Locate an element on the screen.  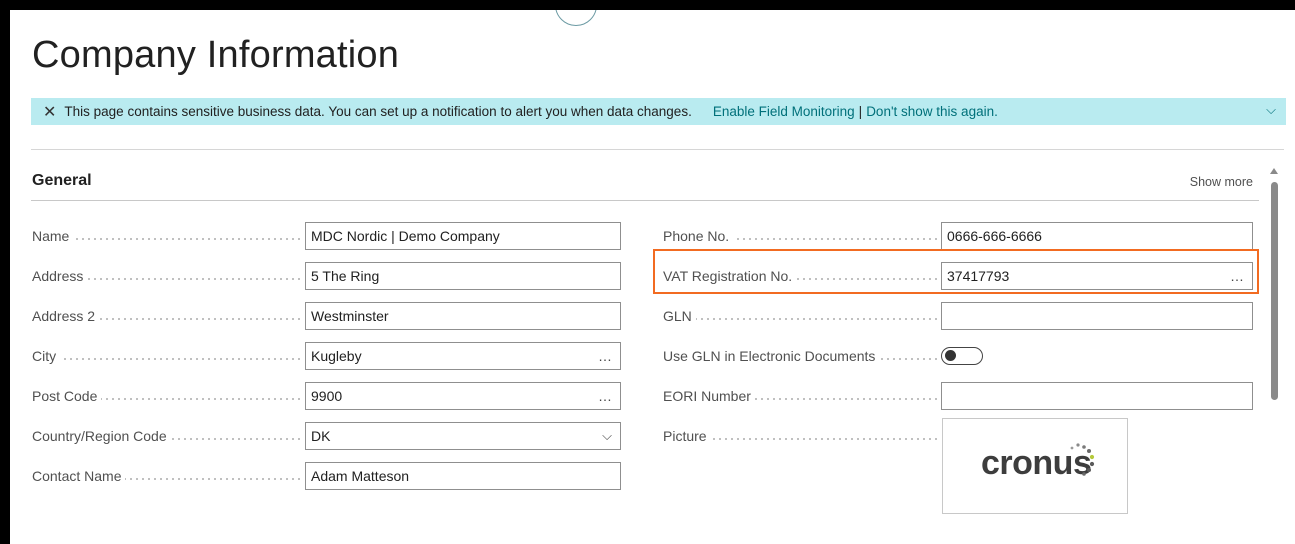
field-label: Post Code is located at coordinates (168, 396).